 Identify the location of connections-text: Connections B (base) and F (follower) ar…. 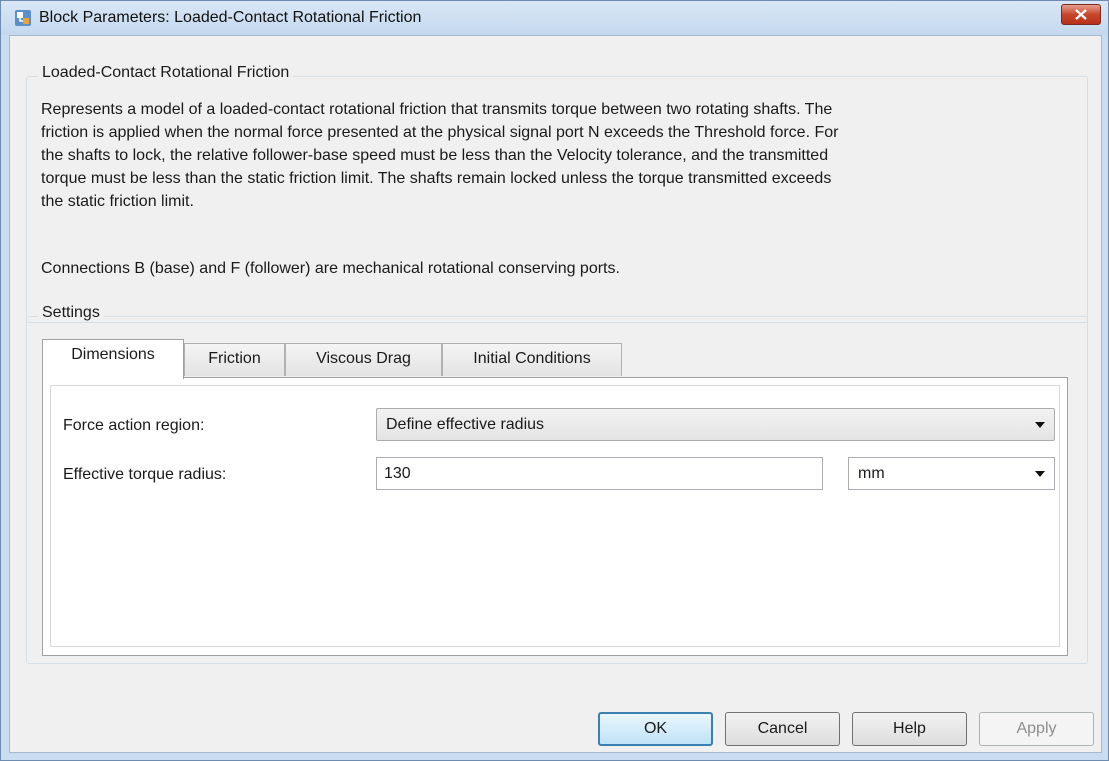
(330, 268).